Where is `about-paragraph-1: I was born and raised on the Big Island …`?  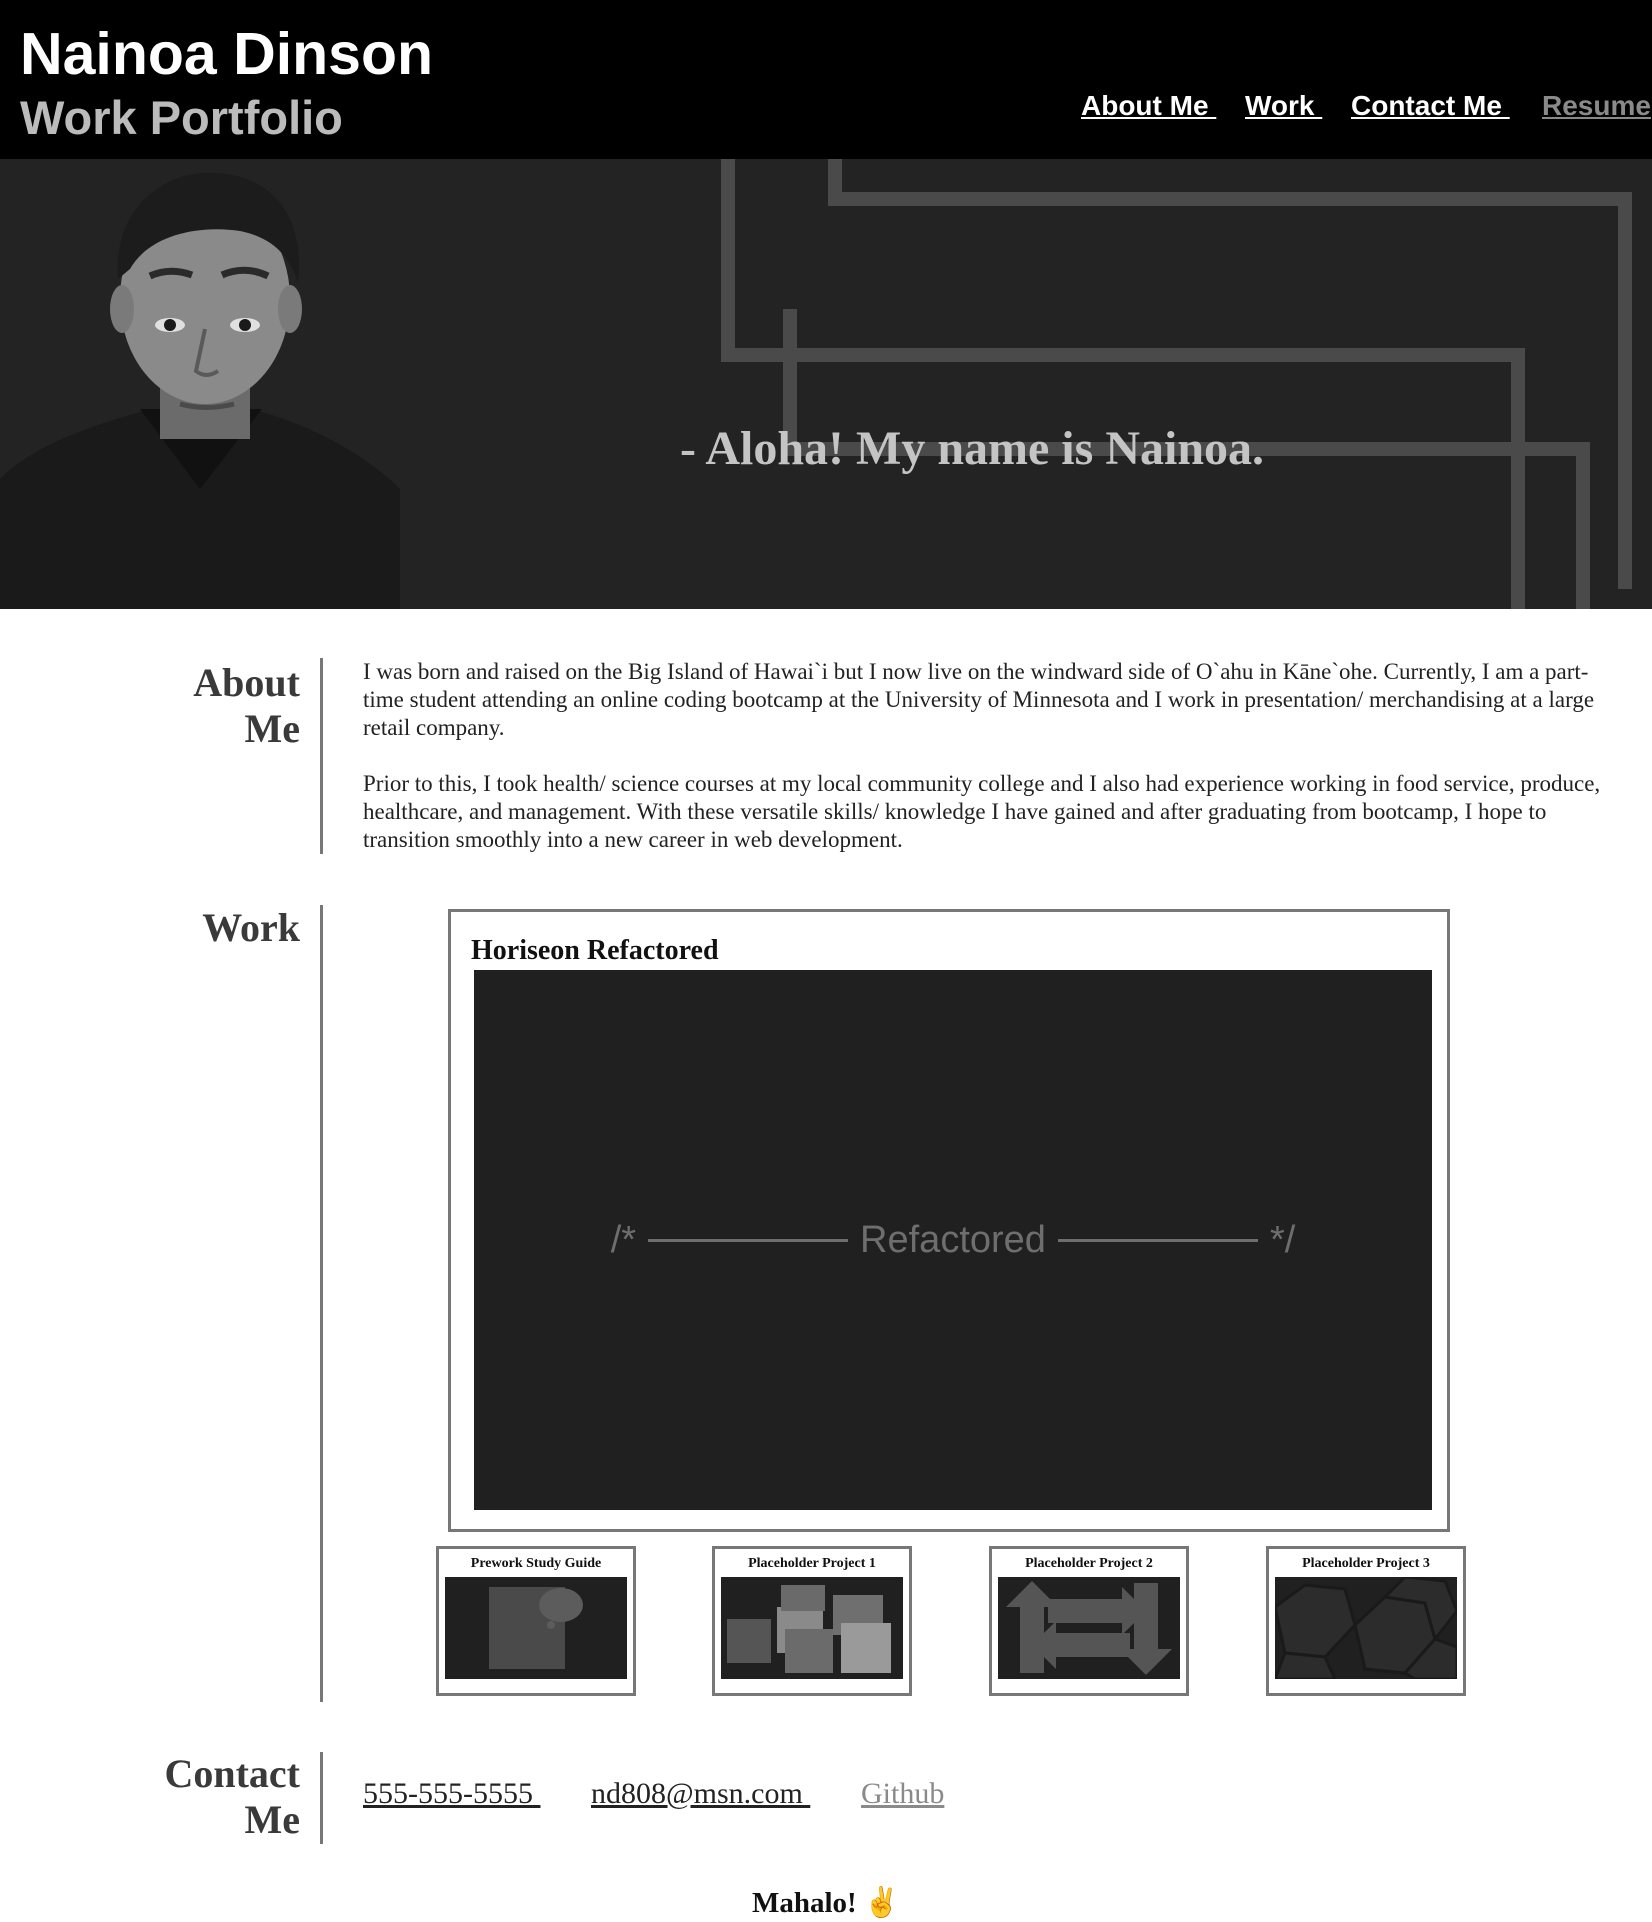 about-paragraph-1: I was born and raised on the Big Island … is located at coordinates (979, 699).